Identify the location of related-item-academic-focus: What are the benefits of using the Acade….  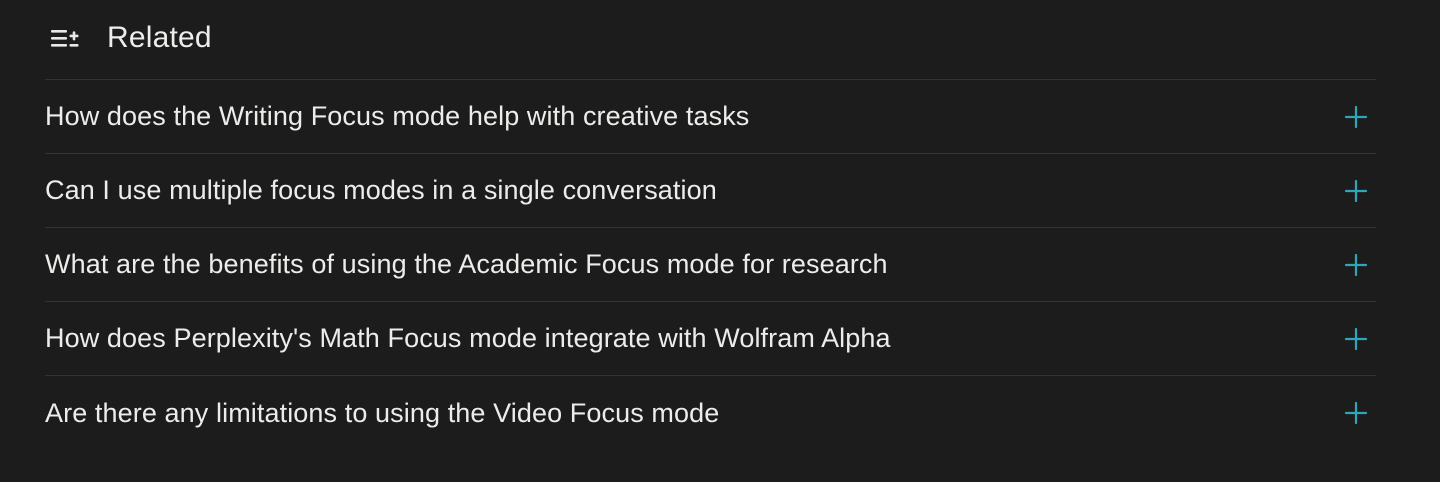
(710, 265).